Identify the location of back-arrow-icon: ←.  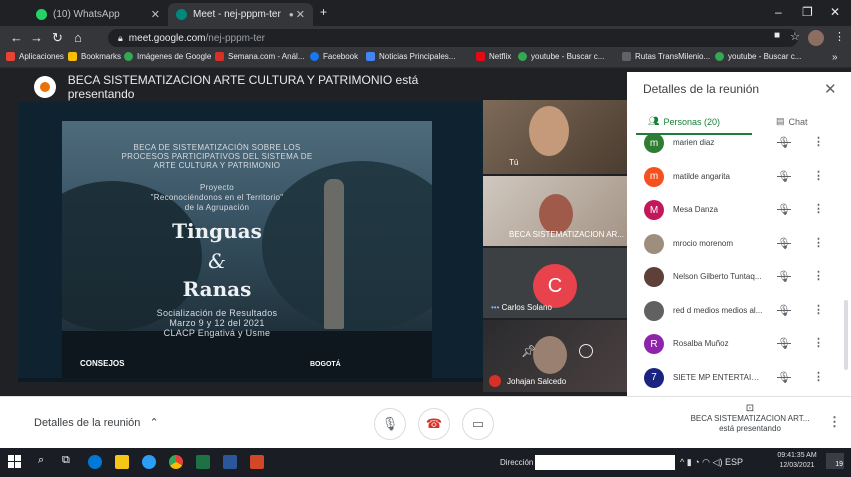
(16, 37).